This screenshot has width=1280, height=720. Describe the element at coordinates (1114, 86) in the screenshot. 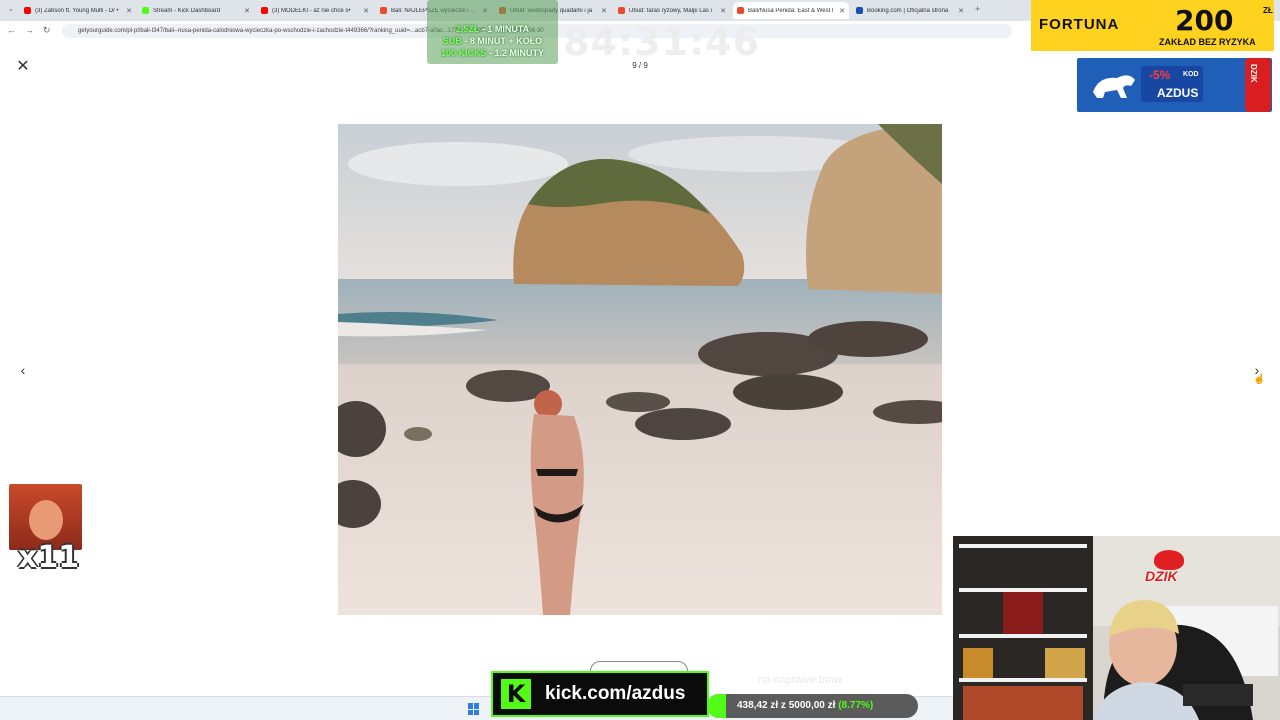

I see `bull-icon` at that location.